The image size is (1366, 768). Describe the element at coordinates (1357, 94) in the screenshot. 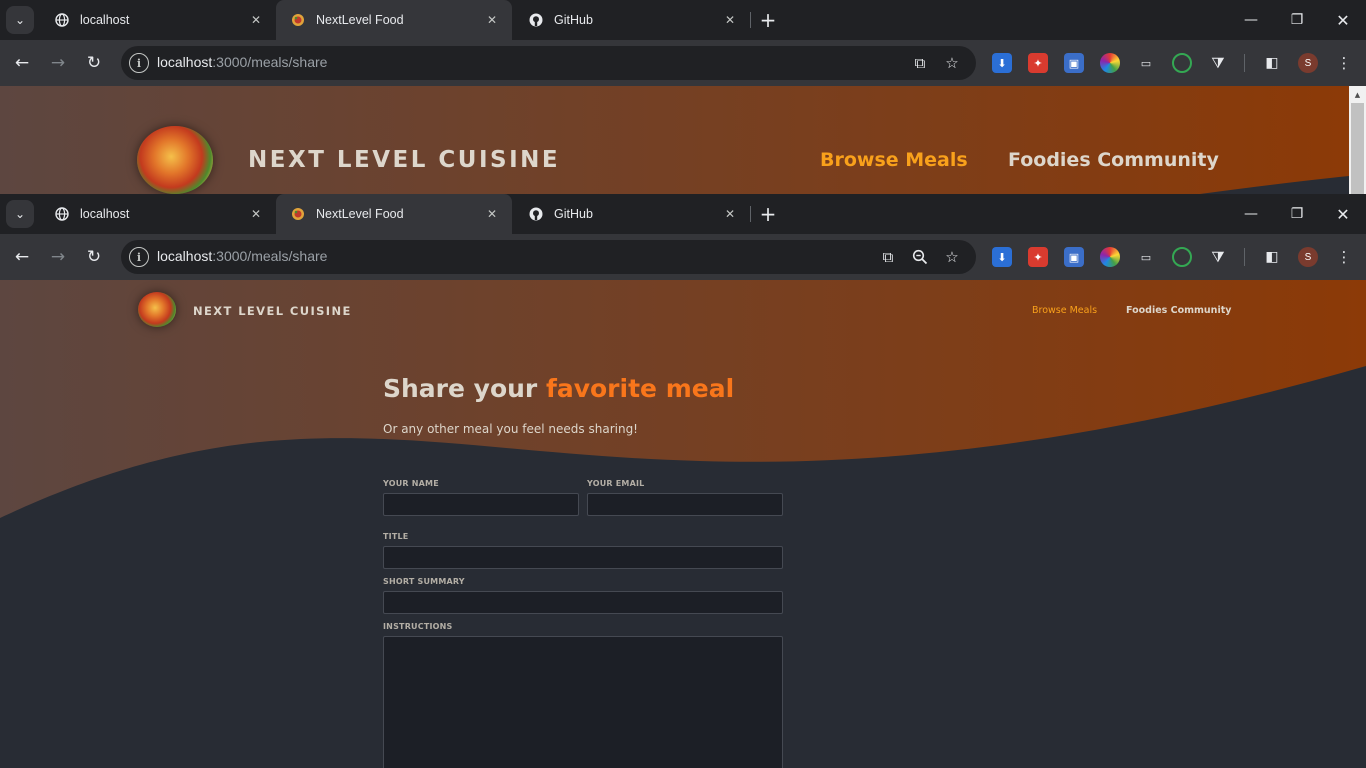

I see `scroll-up-icon: ▲` at that location.